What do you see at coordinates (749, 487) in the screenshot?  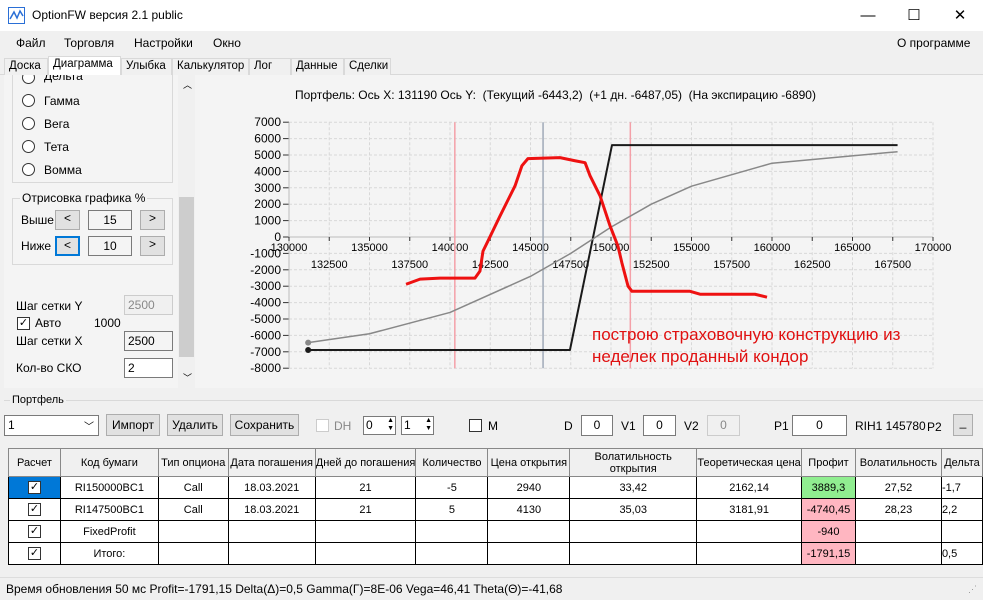 I see `cell-theor: 2162,14` at bounding box center [749, 487].